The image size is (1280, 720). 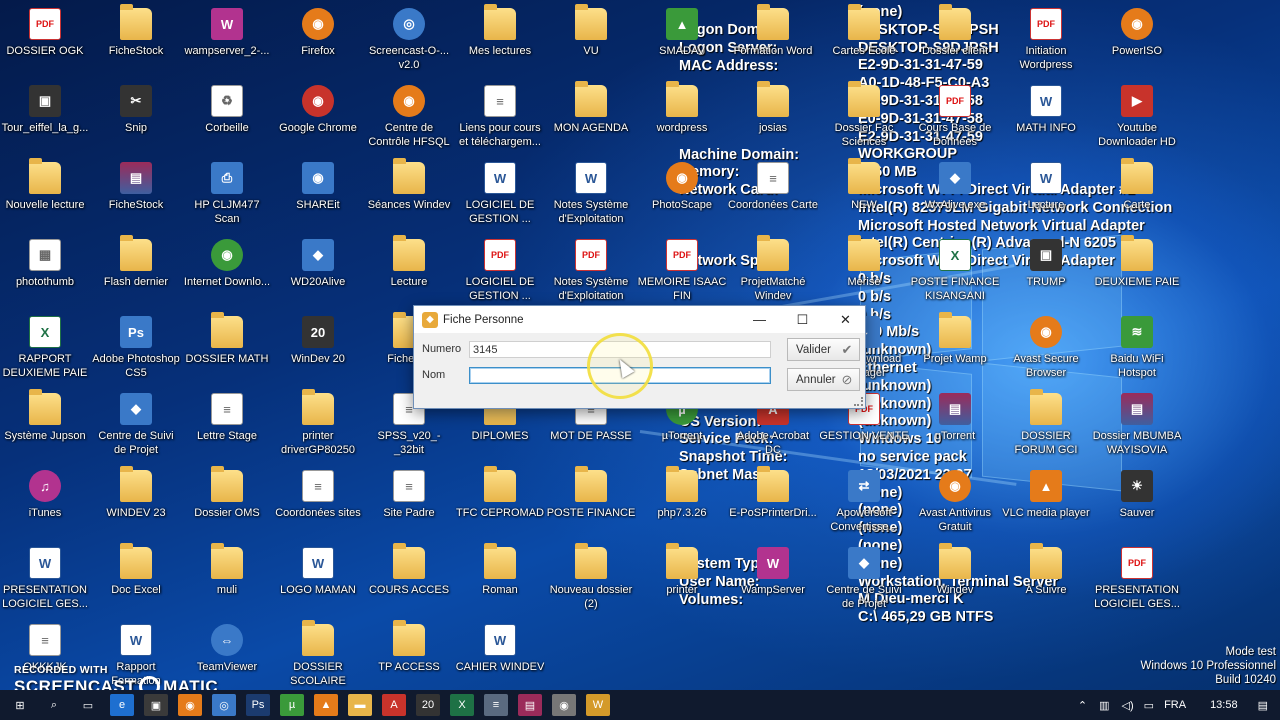 I want to click on tray-chevron-icon: ⌃, so click(x=1082, y=705).